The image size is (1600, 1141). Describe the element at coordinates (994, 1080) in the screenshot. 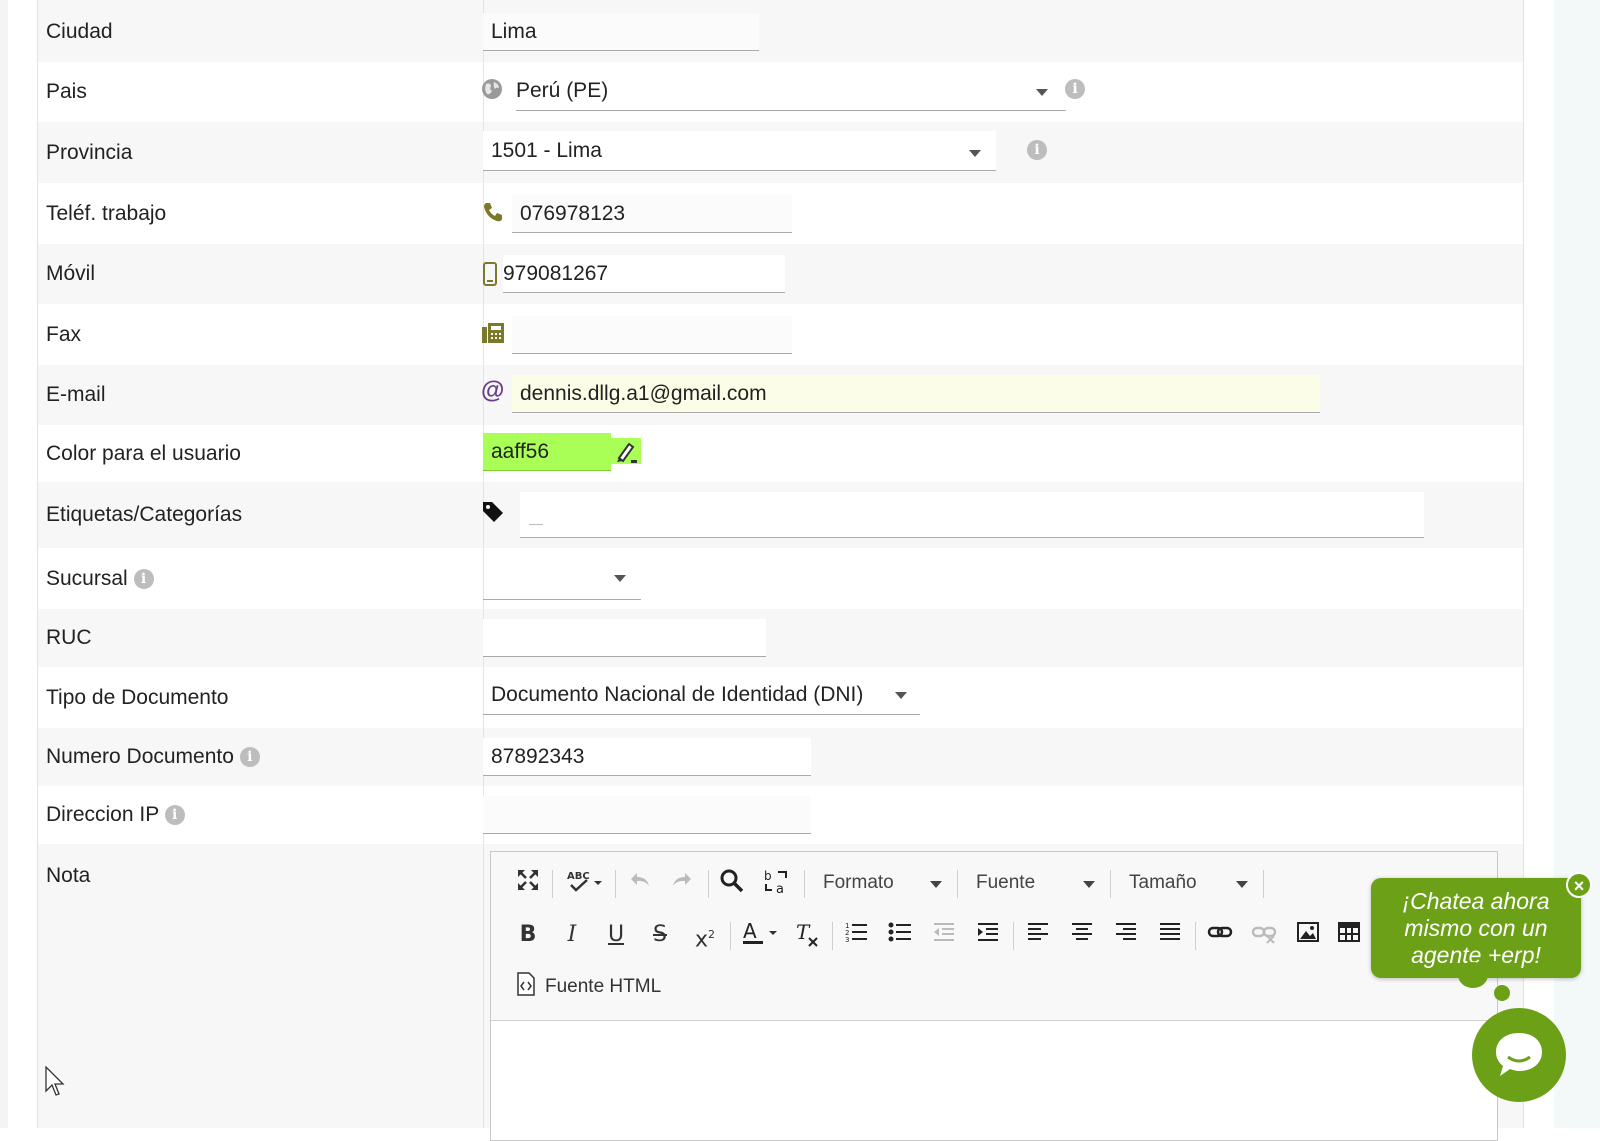

I see `editor-content-area` at that location.